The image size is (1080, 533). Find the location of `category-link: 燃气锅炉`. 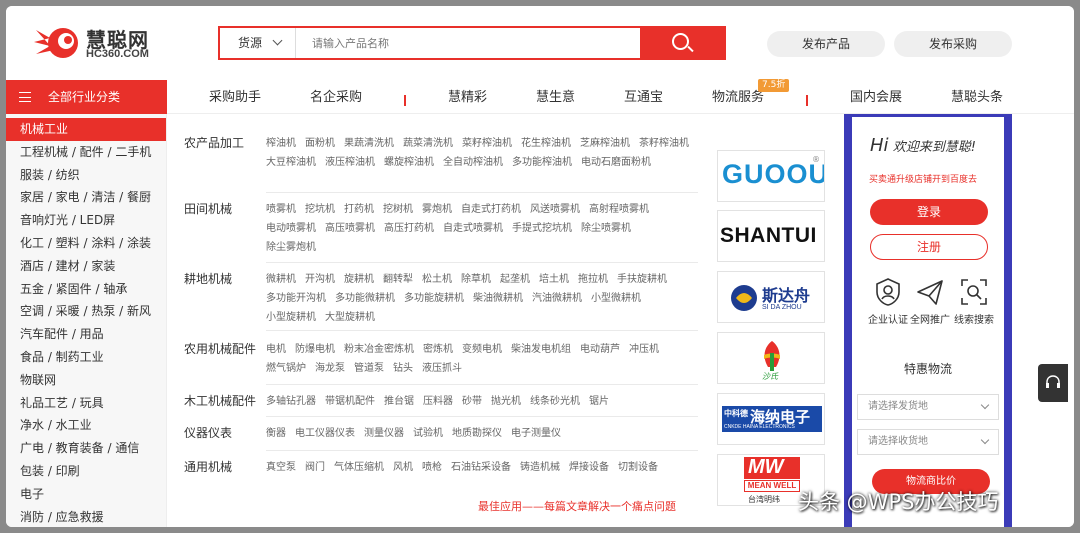

category-link: 燃气锅炉 is located at coordinates (286, 368).